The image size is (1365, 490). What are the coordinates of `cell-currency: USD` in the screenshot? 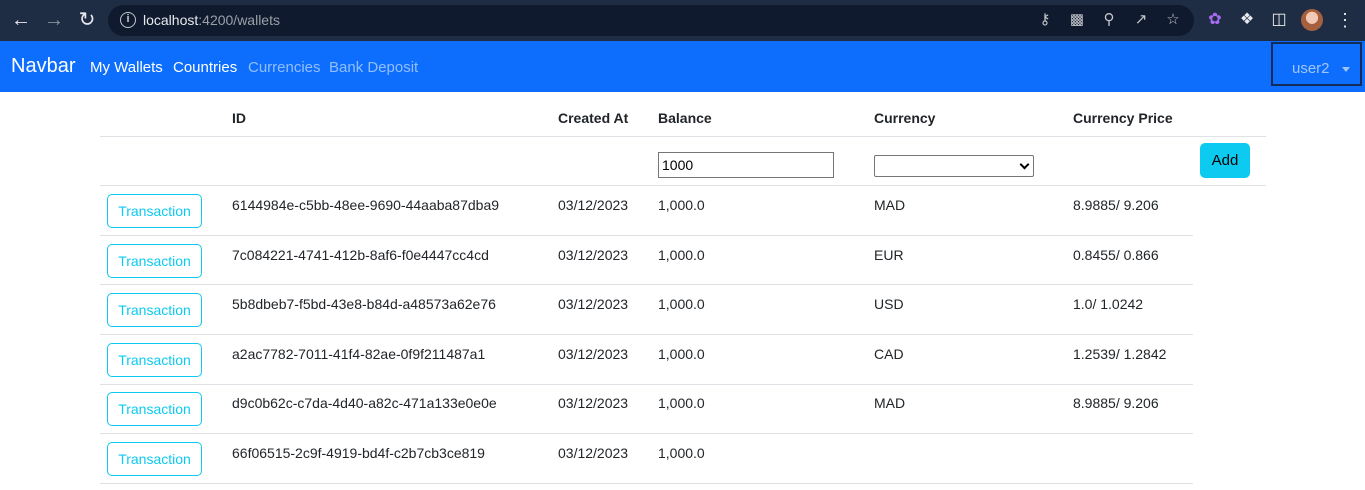 It's located at (889, 304).